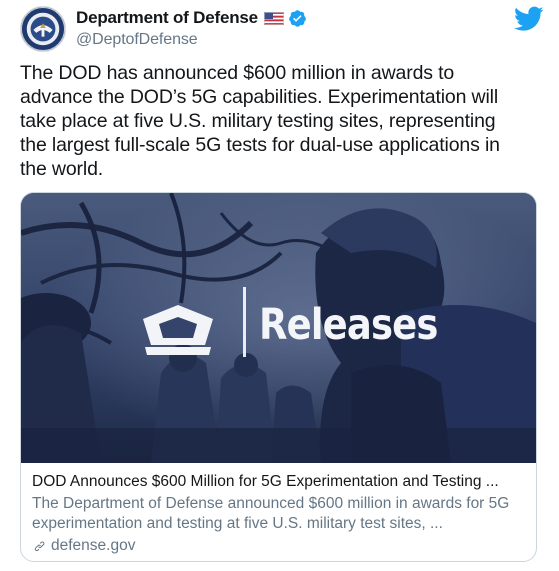 This screenshot has height=571, width=559. Describe the element at coordinates (39, 546) in the screenshot. I see `link-icon` at that location.